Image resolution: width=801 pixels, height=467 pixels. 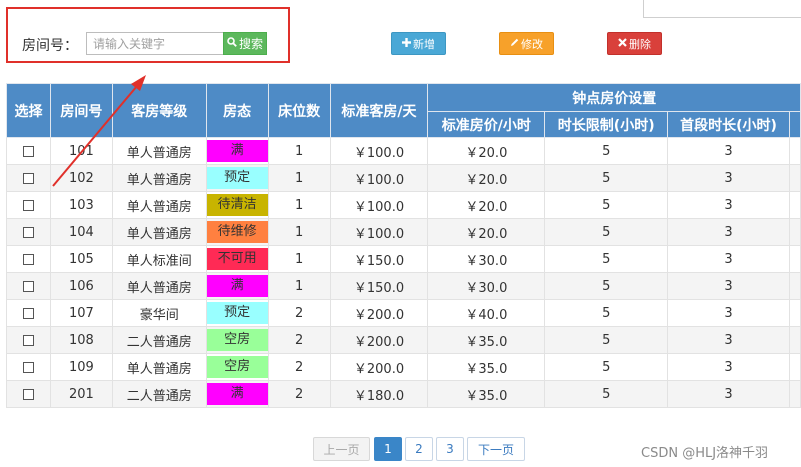 What do you see at coordinates (159, 259) in the screenshot?
I see `level-cell: 单人标准间` at bounding box center [159, 259].